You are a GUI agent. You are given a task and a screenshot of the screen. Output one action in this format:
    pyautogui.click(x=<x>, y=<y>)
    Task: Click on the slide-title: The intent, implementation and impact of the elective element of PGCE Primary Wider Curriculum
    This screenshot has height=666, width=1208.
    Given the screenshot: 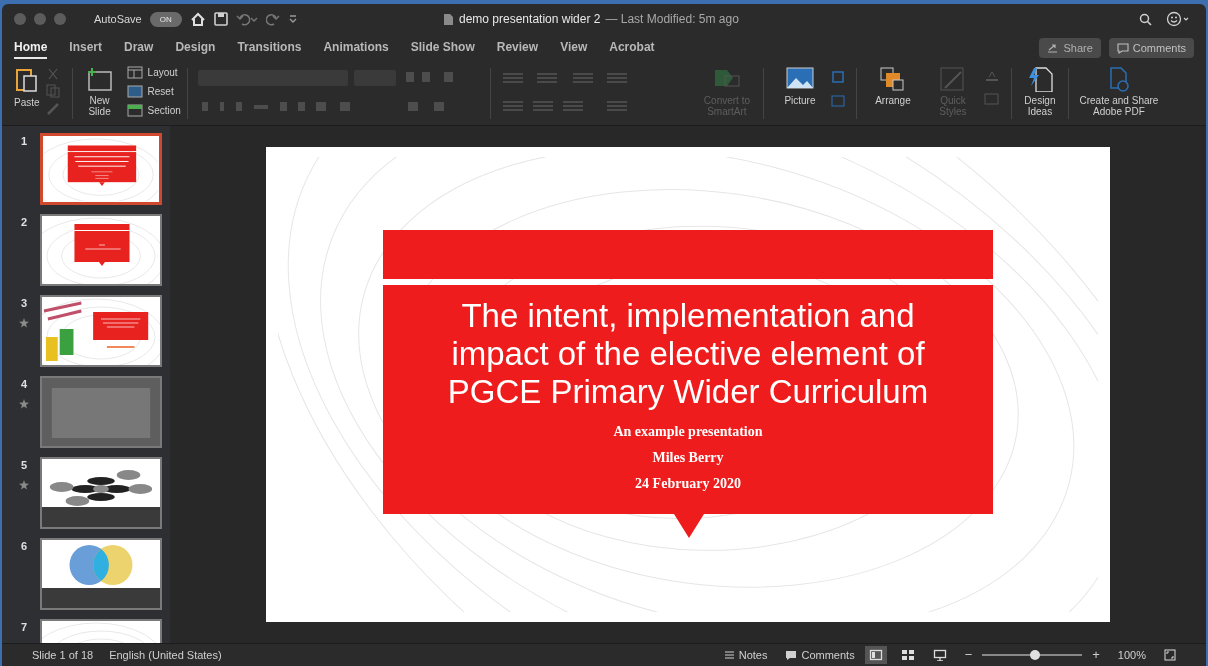 What is the action you would take?
    pyautogui.click(x=688, y=354)
    